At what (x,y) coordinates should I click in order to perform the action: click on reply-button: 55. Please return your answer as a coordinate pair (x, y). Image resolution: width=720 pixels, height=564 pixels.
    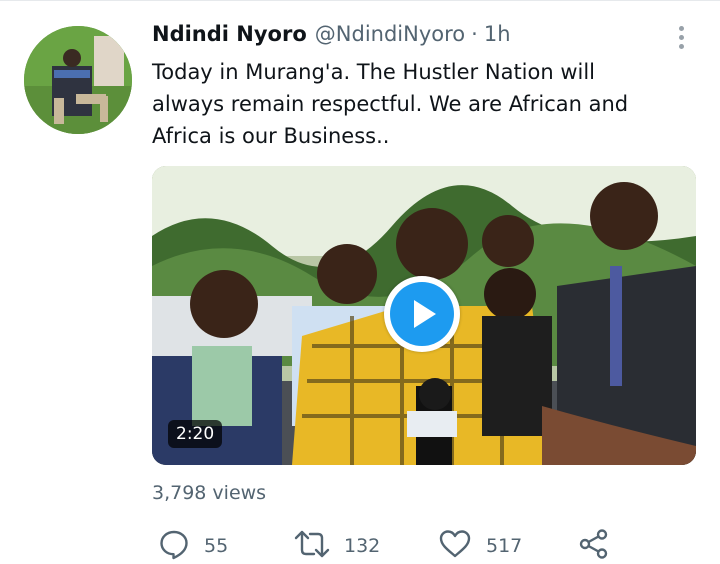
    Looking at the image, I should click on (193, 546).